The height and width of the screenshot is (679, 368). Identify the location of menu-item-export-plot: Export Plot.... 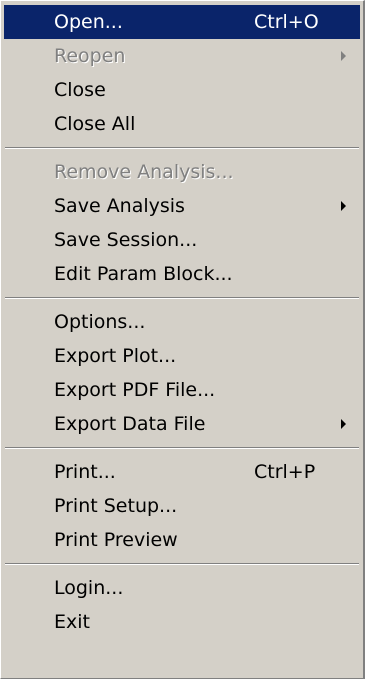
(182, 356).